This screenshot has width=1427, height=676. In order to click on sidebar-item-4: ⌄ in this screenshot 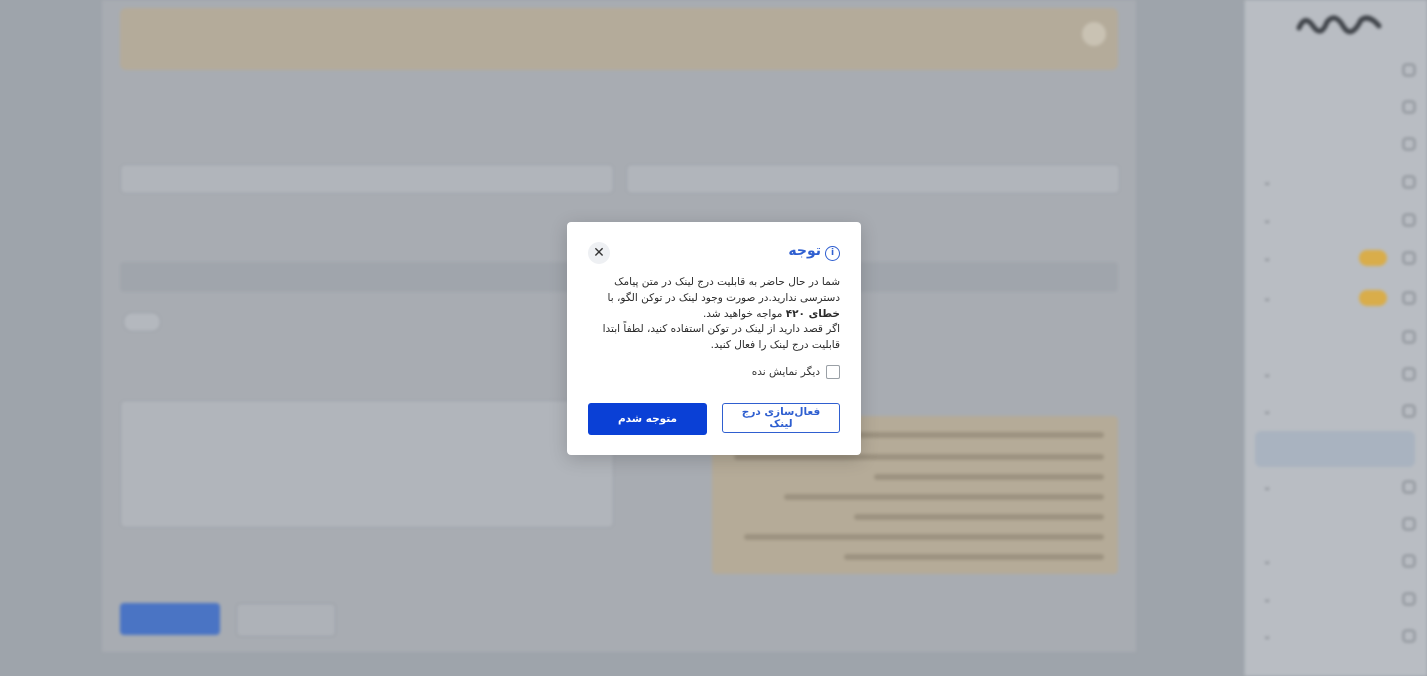, I will do `click(1335, 182)`.